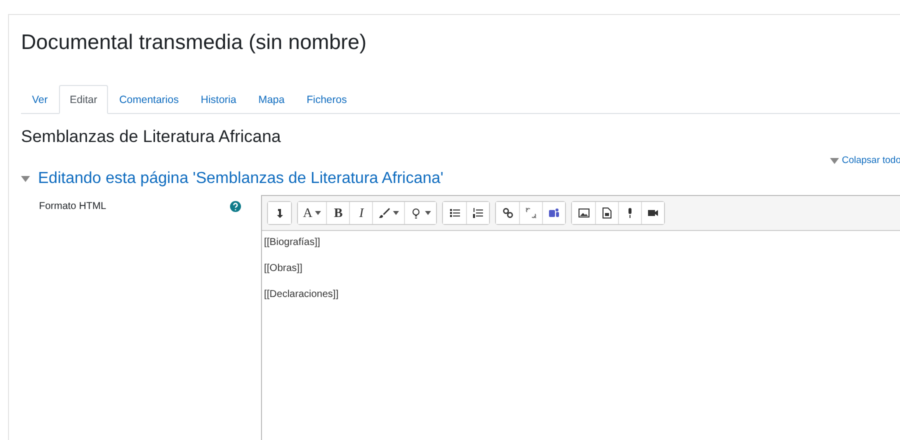 The width and height of the screenshot is (900, 440). I want to click on editor-text: [[Biografías]], so click(293, 242).